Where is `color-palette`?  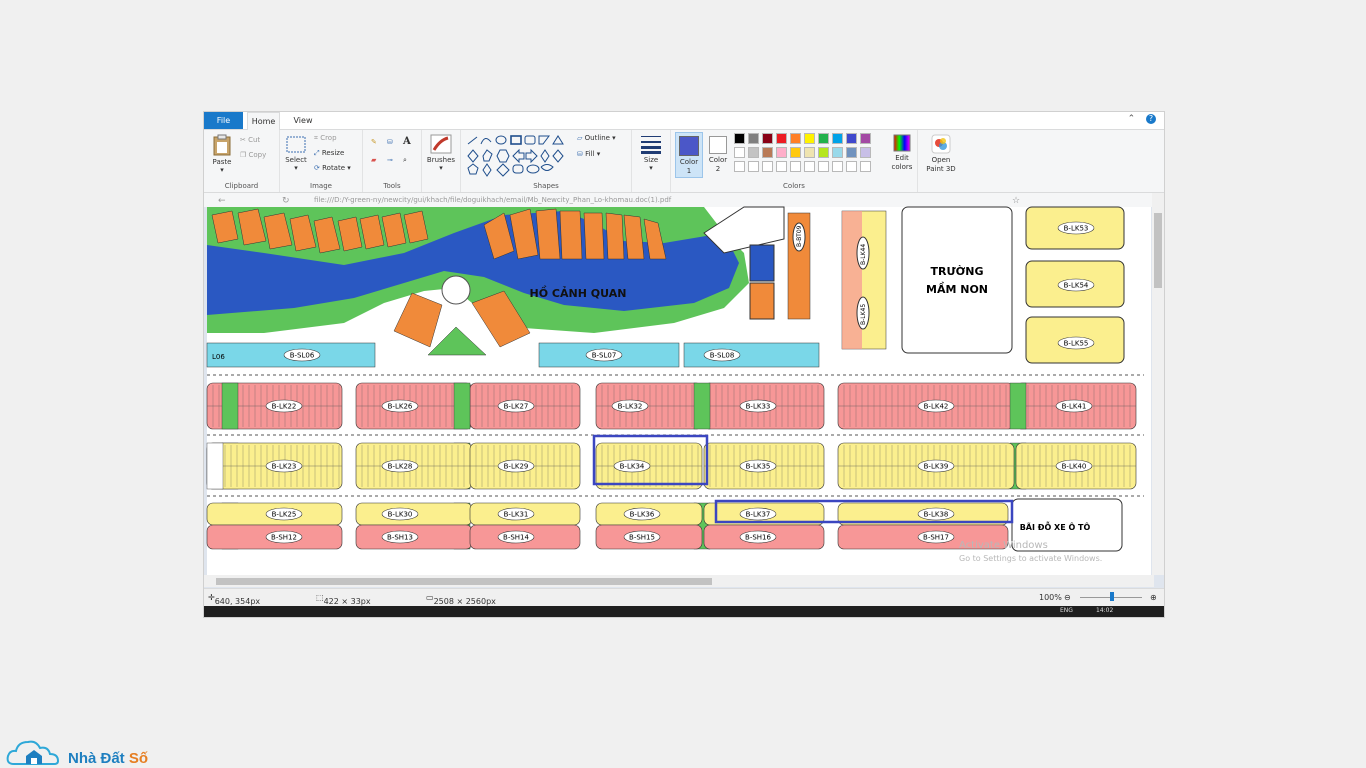
color-palette is located at coordinates (814, 155).